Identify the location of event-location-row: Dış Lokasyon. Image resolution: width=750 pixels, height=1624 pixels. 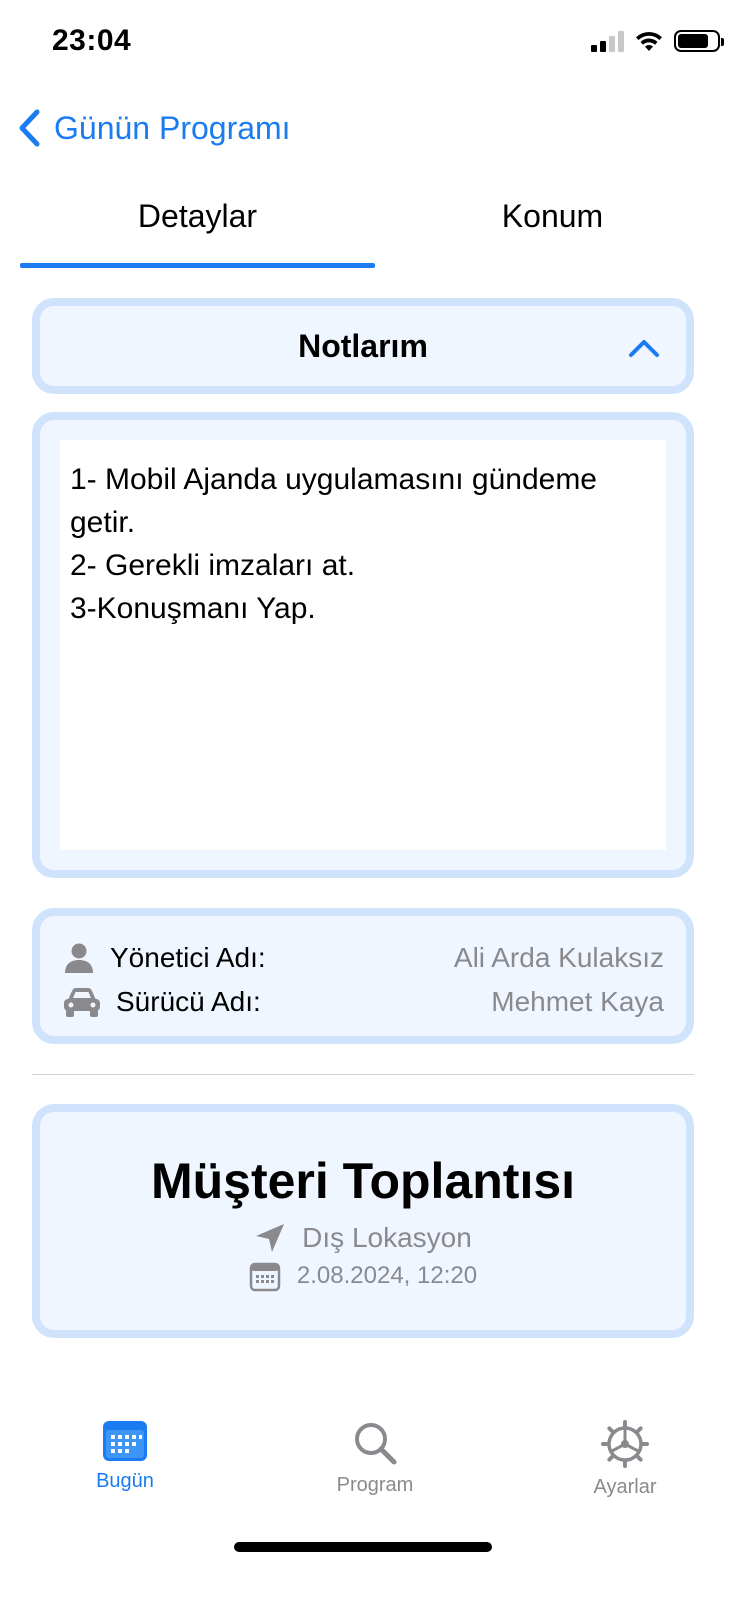
(363, 1238).